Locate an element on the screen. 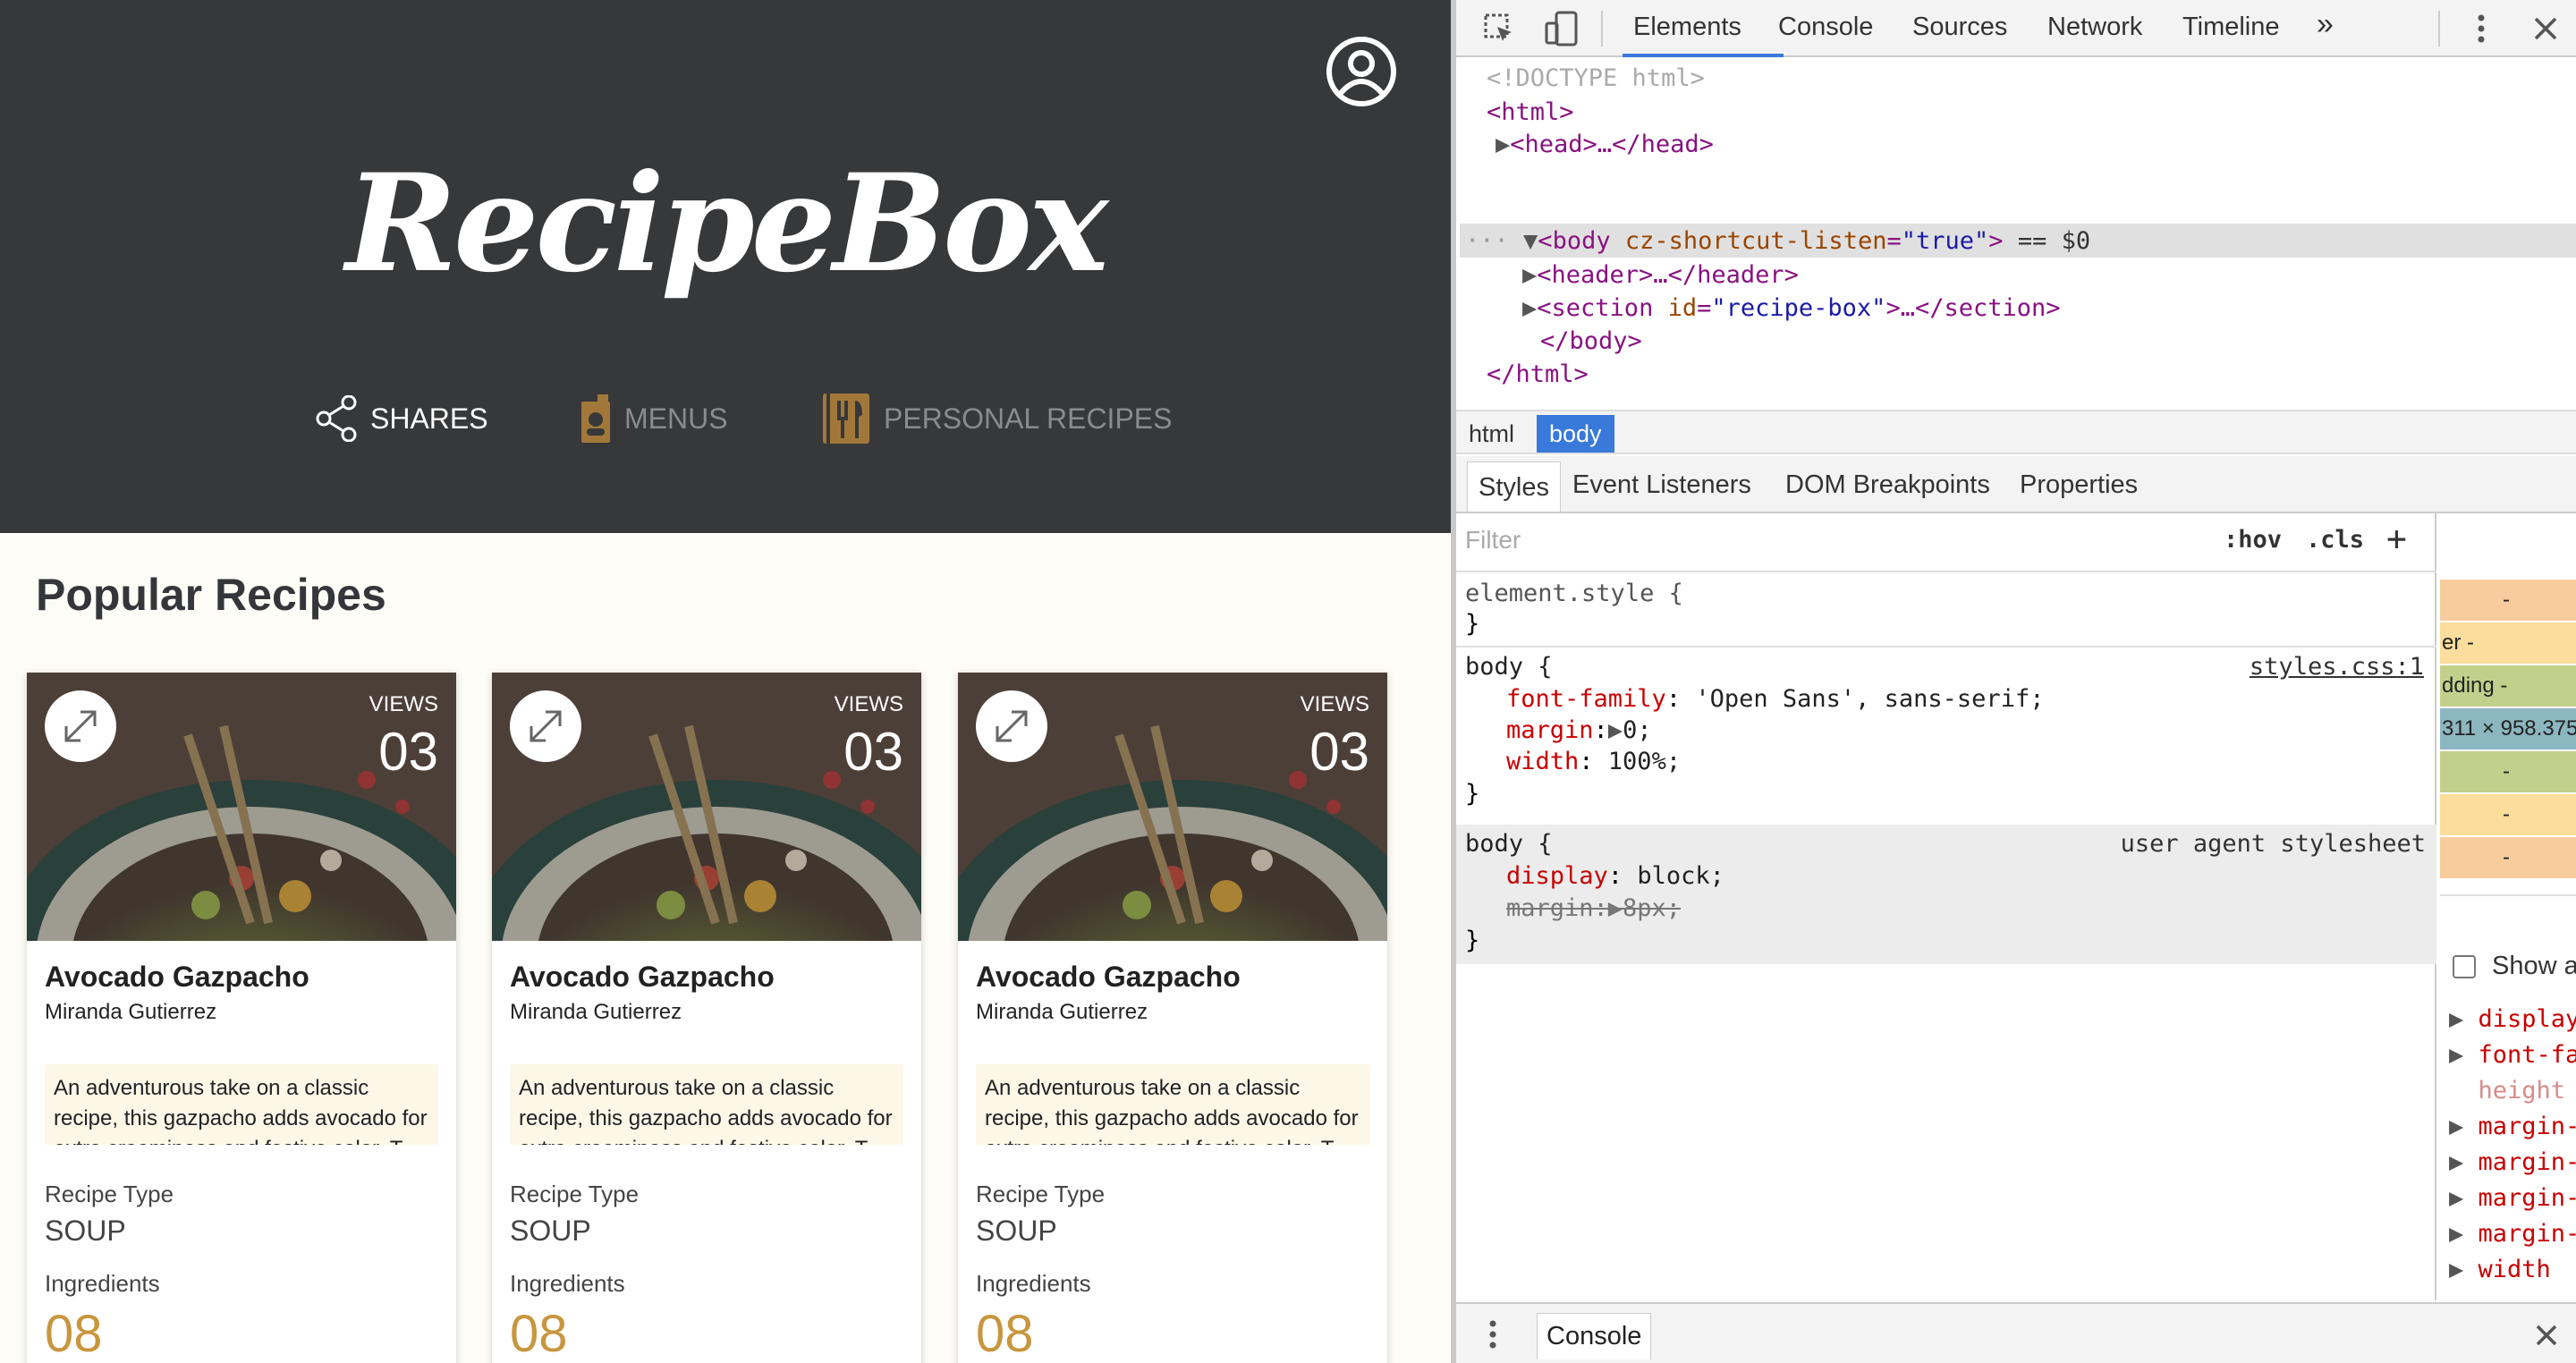  tab-console: Console is located at coordinates (1825, 28).